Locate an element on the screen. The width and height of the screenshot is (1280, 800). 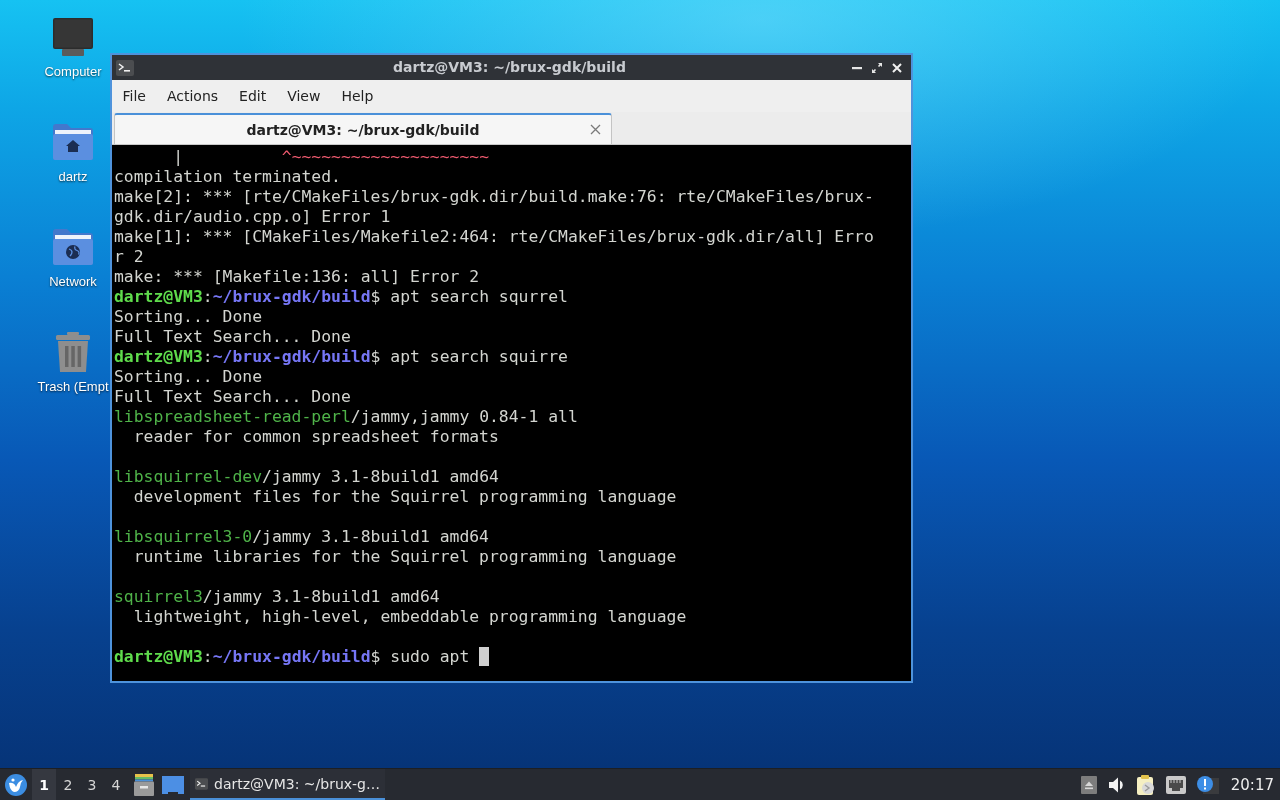
terminal-line: libsquirrel3-0/jammy 3.1-8build1 amd64 is located at coordinates (301, 537).